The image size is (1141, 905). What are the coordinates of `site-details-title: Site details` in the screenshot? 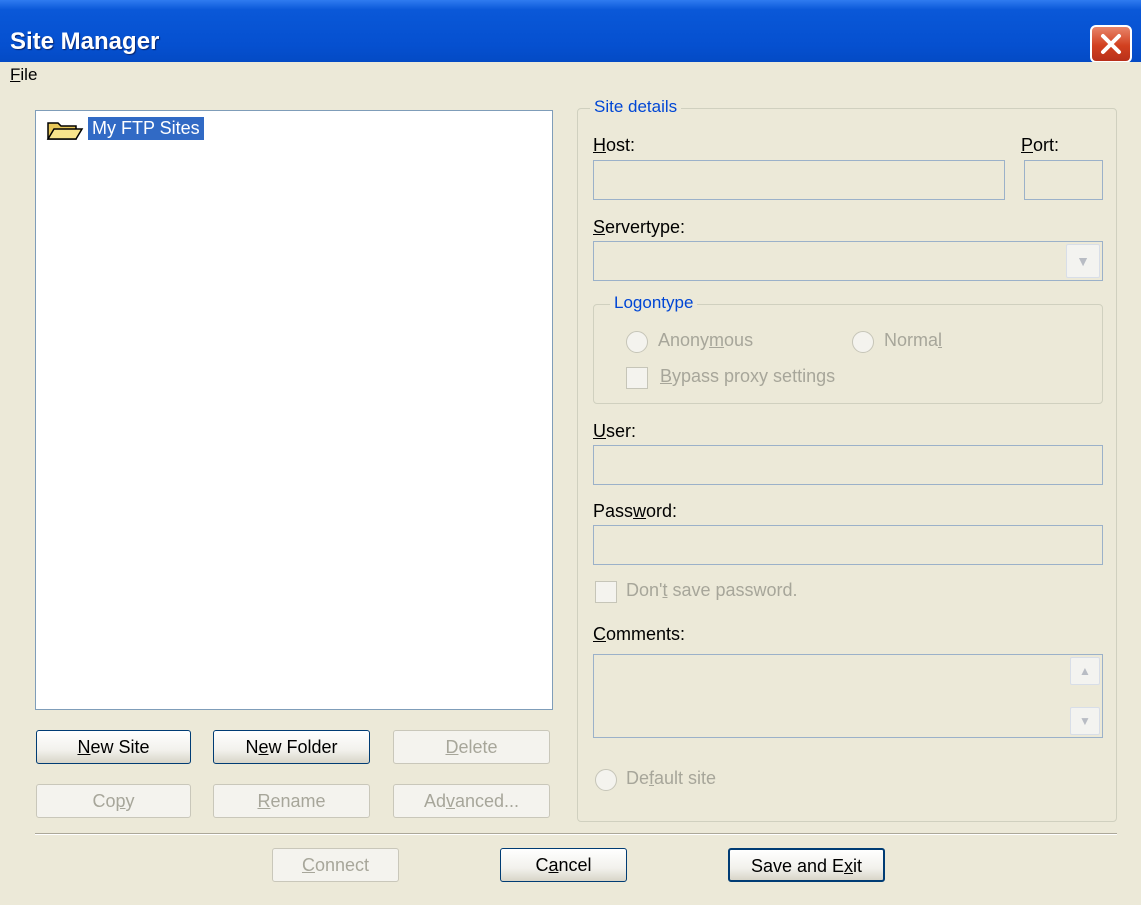 It's located at (636, 107).